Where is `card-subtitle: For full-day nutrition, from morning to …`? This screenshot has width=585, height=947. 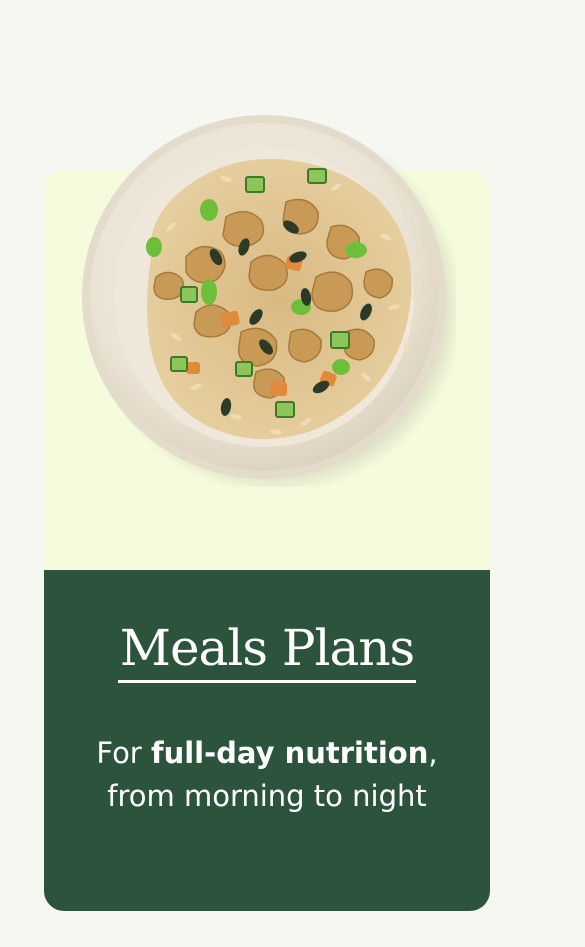
card-subtitle: For full-day nutrition, from morning to … is located at coordinates (267, 775).